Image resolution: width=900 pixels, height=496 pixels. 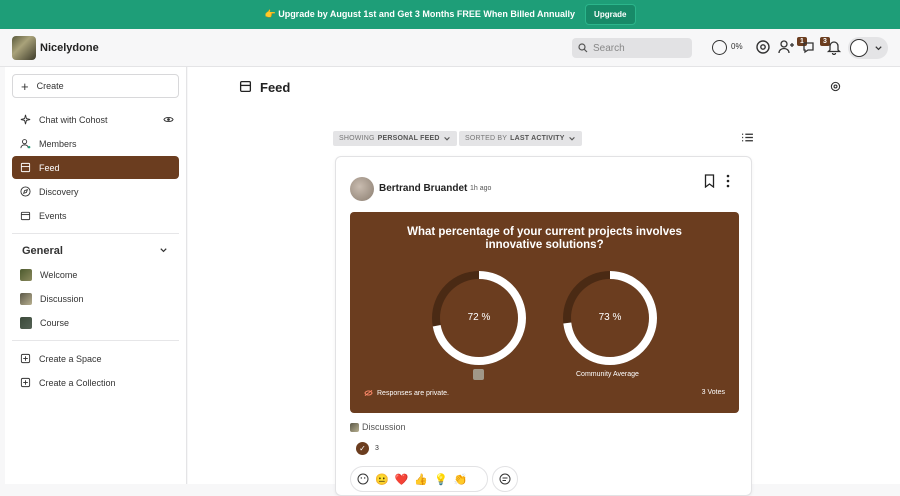 What do you see at coordinates (95, 215) in the screenshot?
I see `sidebar-item-events: Events` at bounding box center [95, 215].